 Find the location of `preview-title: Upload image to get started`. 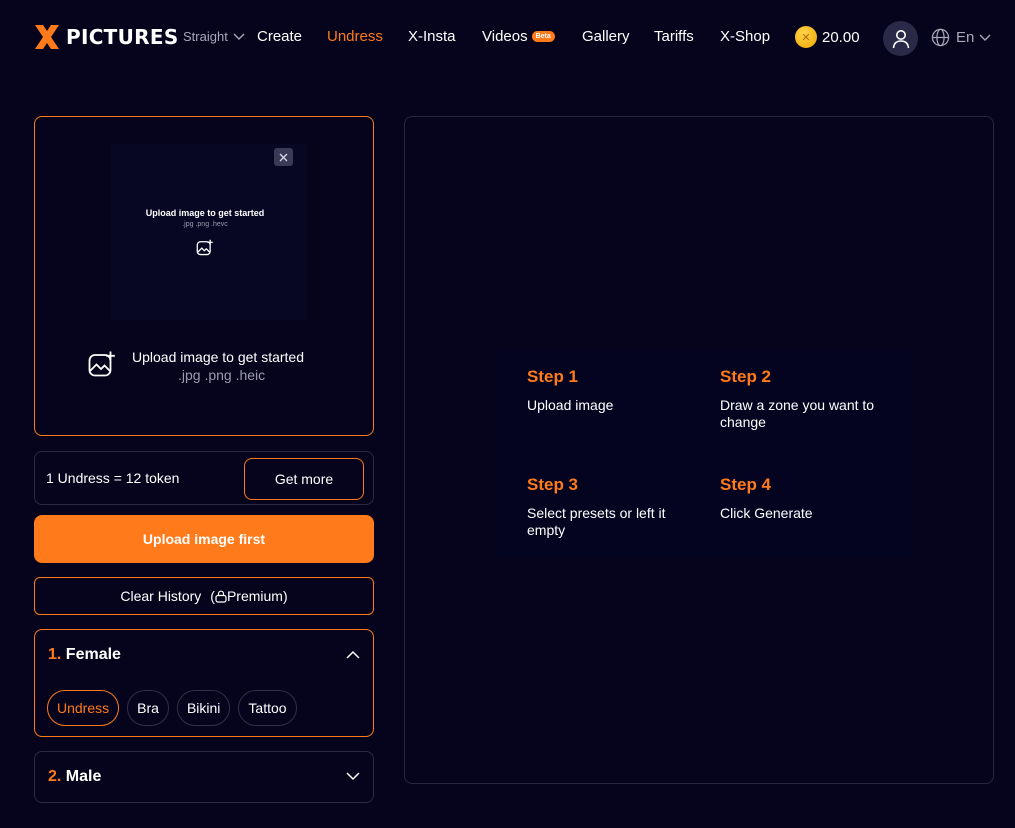

preview-title: Upload image to get started is located at coordinates (205, 213).